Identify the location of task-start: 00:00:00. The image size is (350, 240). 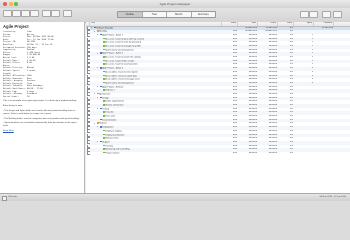
(252, 152).